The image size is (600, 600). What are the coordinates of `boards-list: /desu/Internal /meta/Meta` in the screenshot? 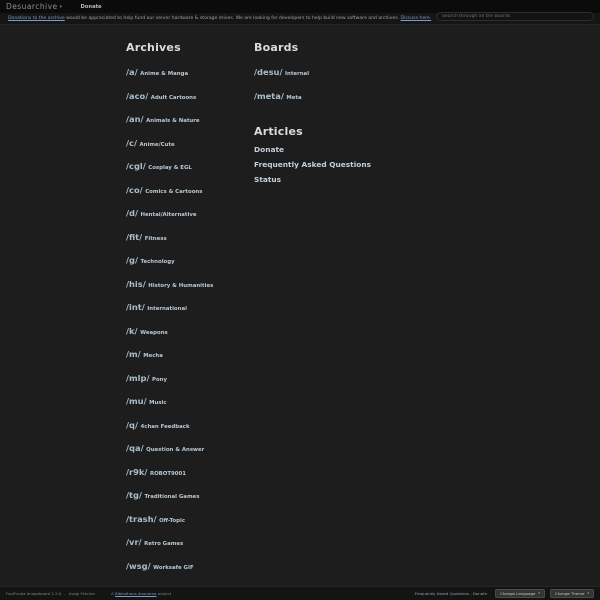 It's located at (364, 82).